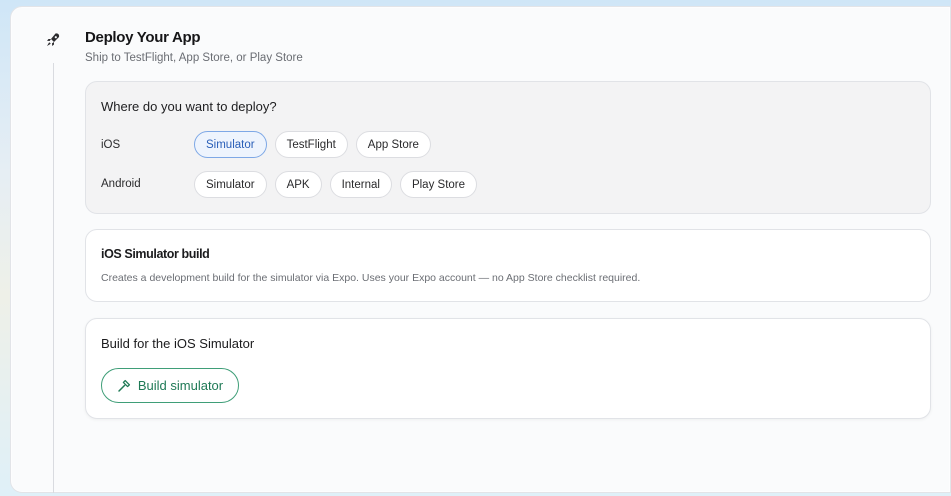  Describe the element at coordinates (189, 106) in the screenshot. I see `deploy-question: Where do you want to deploy?` at that location.